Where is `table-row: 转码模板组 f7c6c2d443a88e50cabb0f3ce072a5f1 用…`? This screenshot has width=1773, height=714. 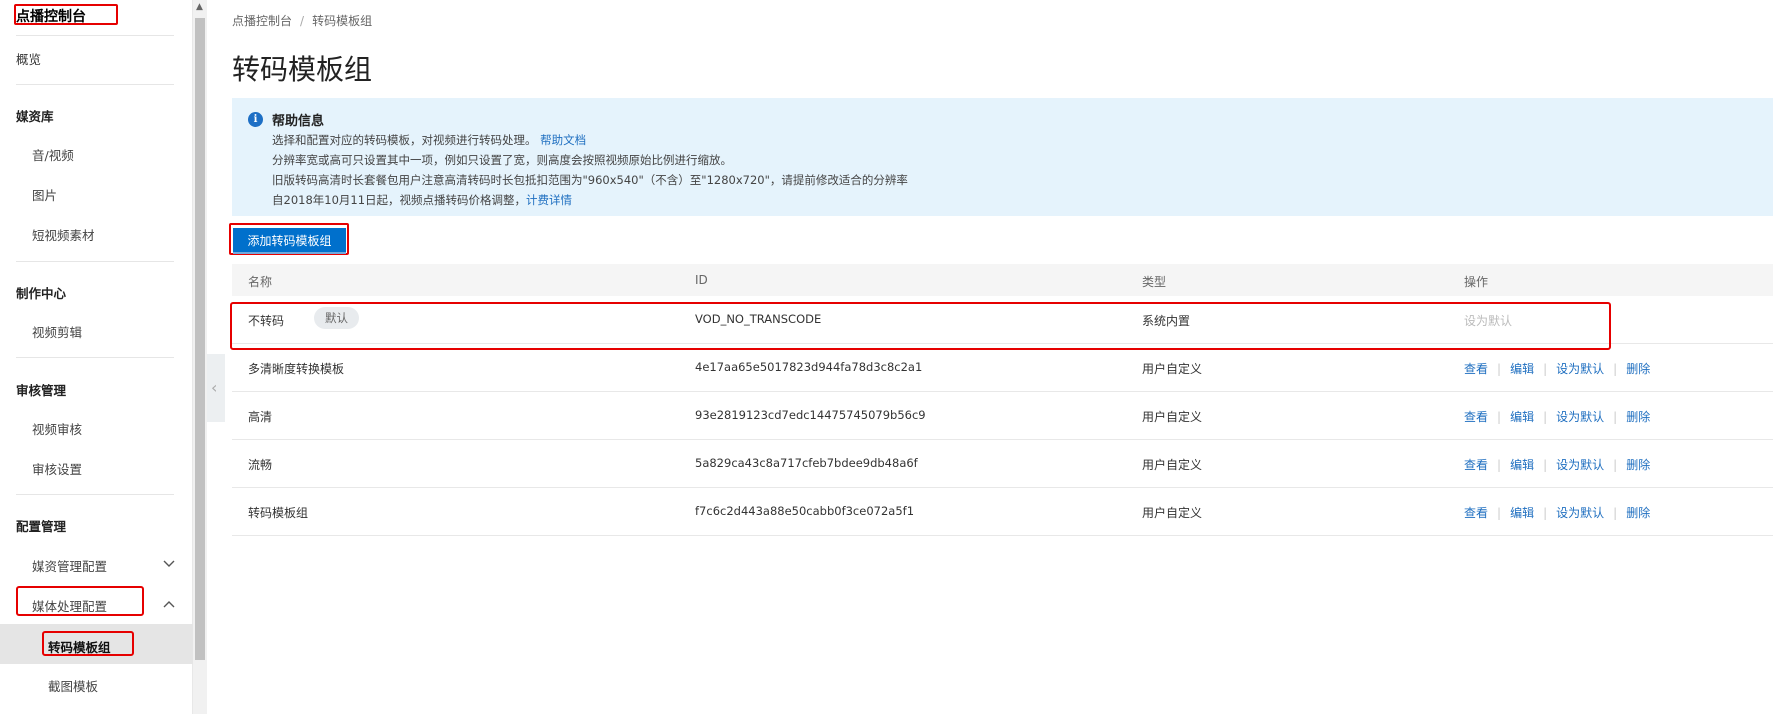 table-row: 转码模板组 f7c6c2d443a88e50cabb0f3ce072a5f1 用… is located at coordinates (1002, 512).